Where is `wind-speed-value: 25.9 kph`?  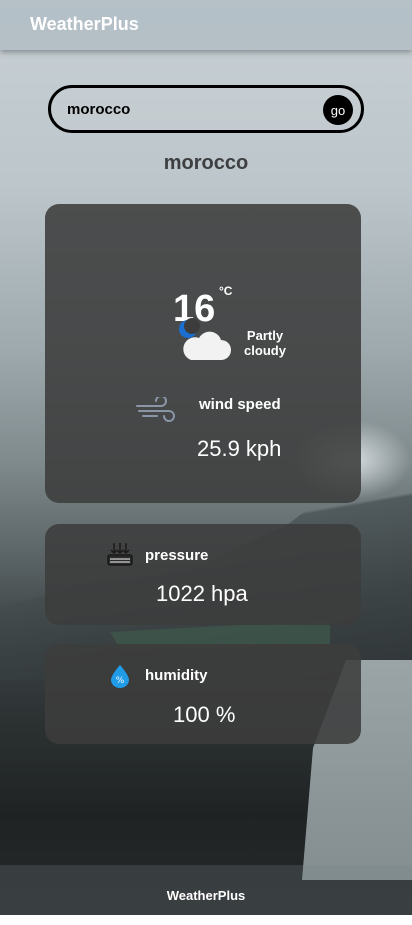 wind-speed-value: 25.9 kph is located at coordinates (239, 448).